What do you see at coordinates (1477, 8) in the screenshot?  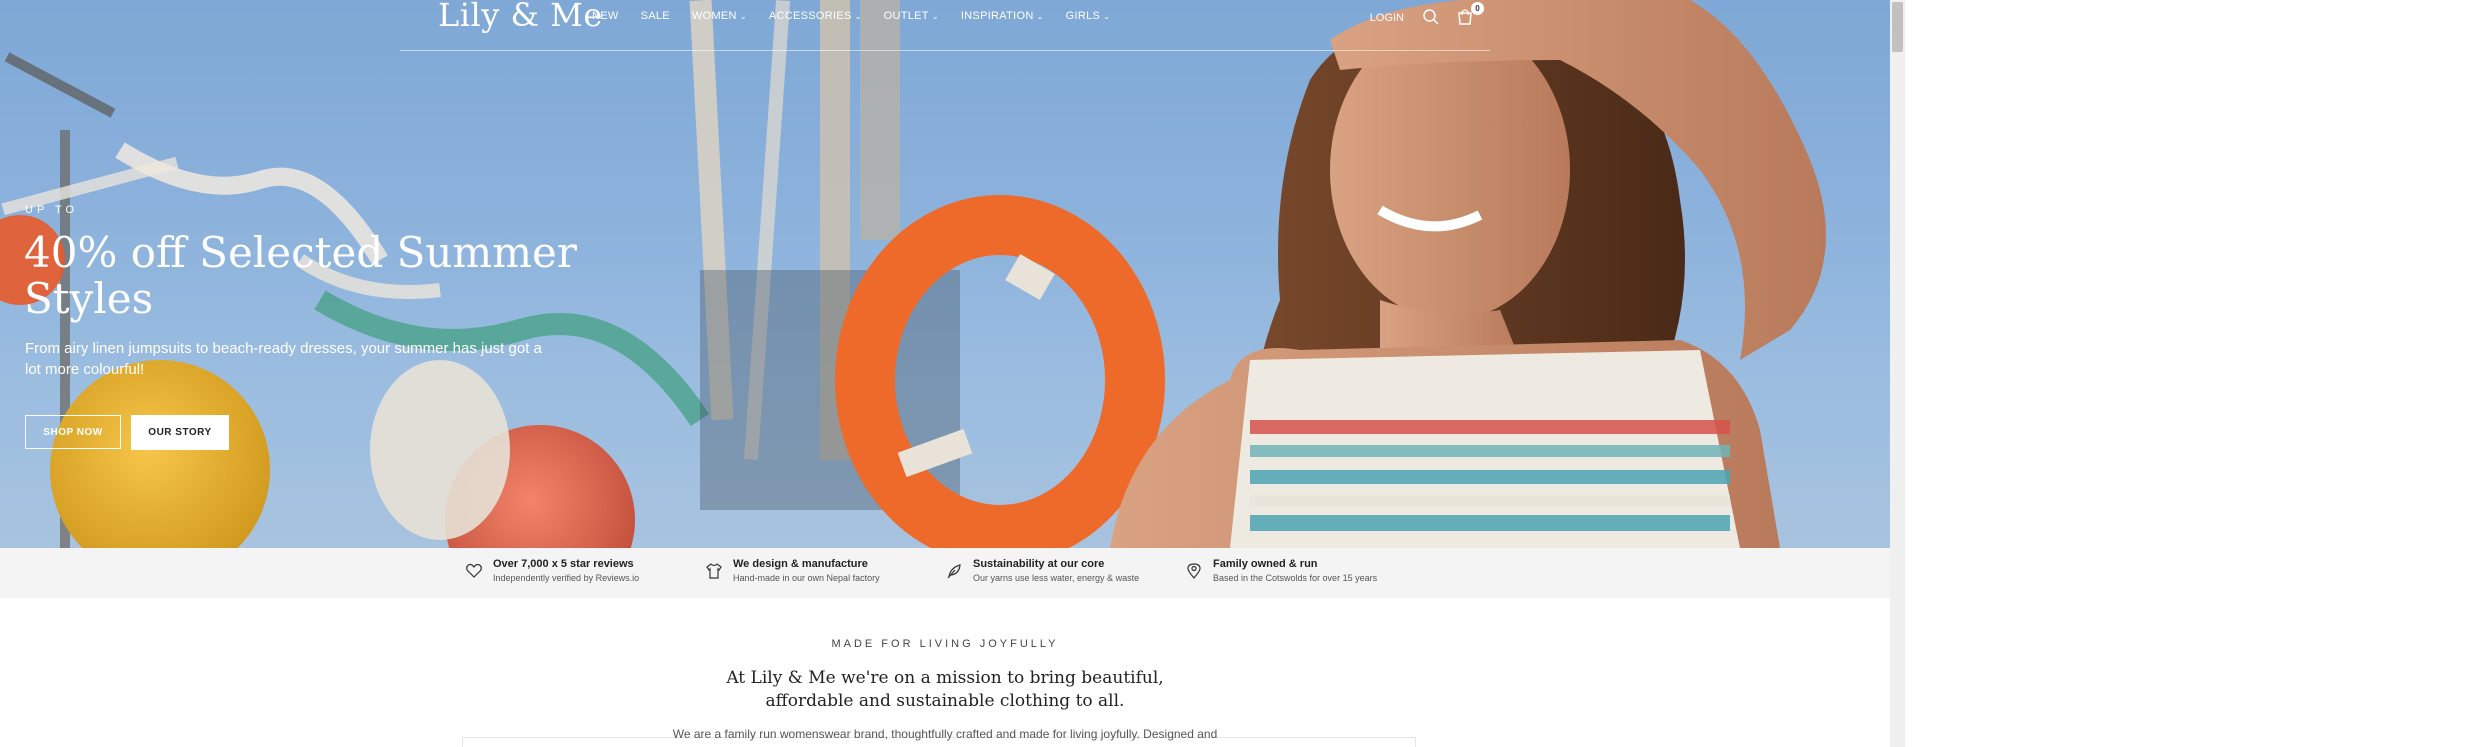 I see `cart-count-badge: 0` at bounding box center [1477, 8].